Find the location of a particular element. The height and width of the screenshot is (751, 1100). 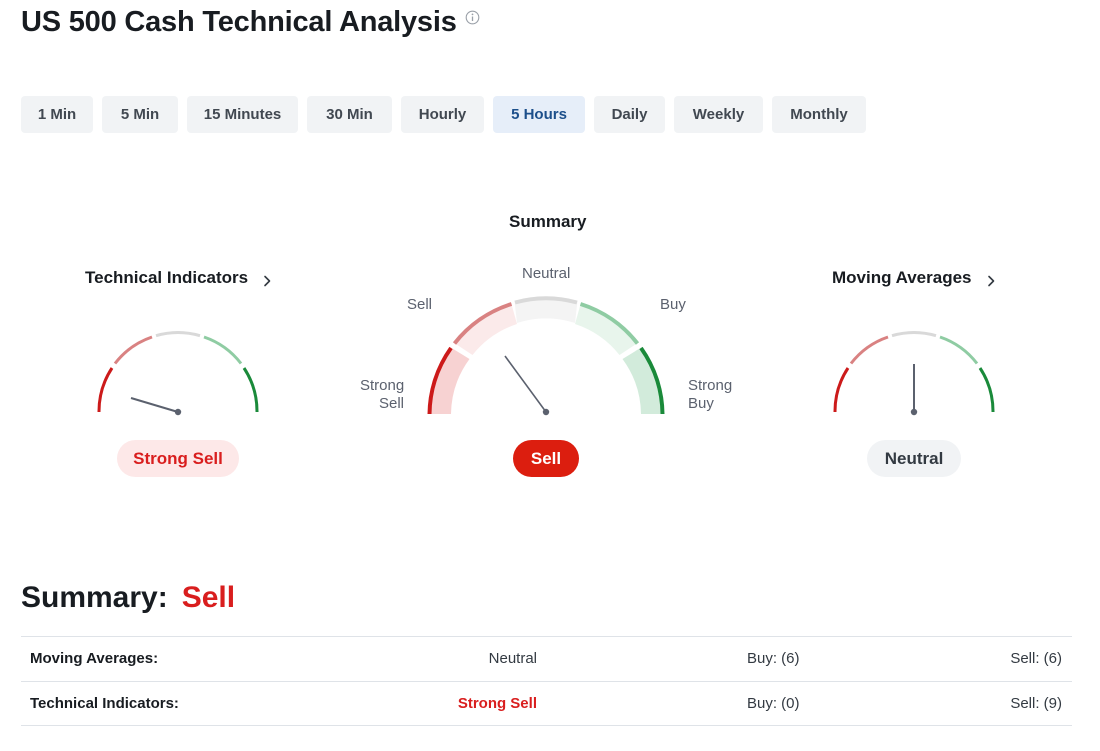

moving-averages-heading: Moving Averages is located at coordinates (914, 278).